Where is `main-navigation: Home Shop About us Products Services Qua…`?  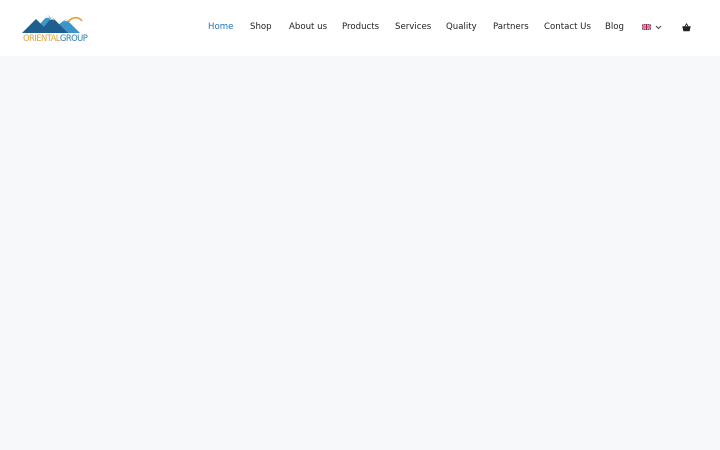
main-navigation: Home Shop About us Products Services Qua… is located at coordinates (360, 28).